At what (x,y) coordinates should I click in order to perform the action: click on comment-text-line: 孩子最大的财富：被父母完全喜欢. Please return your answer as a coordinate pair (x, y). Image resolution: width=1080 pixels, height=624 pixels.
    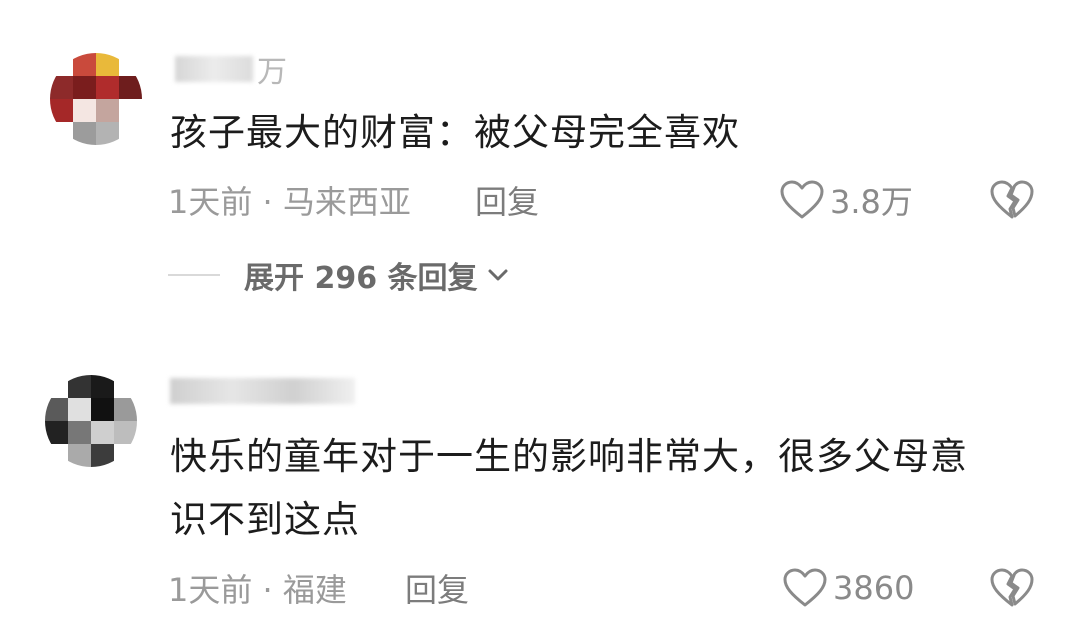
    Looking at the image, I should click on (455, 132).